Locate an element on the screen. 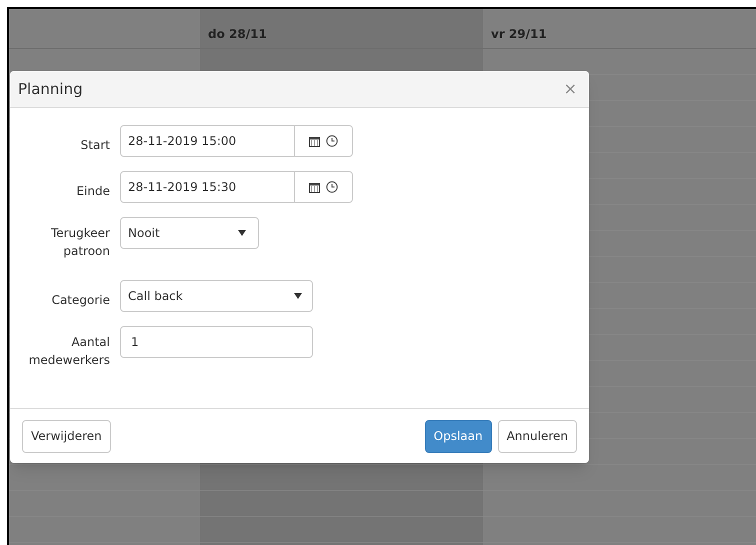 The image size is (756, 545). delete-button: Verwijderen is located at coordinates (66, 436).